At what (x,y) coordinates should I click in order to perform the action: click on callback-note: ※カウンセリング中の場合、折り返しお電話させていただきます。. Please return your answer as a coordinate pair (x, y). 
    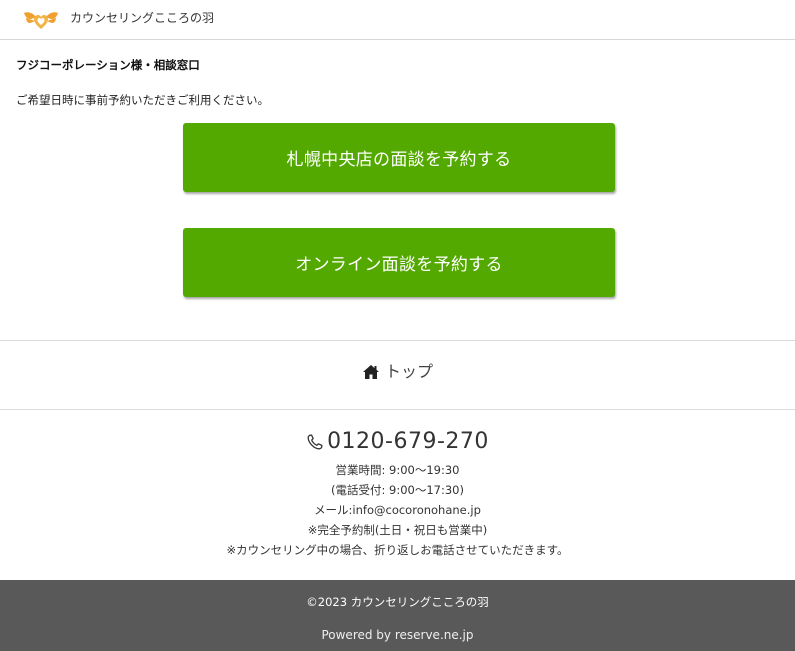
    Looking at the image, I should click on (397, 550).